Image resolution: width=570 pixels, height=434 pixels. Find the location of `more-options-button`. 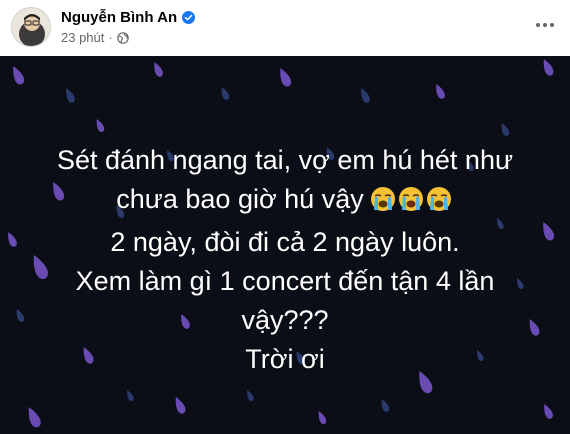

more-options-button is located at coordinates (545, 25).